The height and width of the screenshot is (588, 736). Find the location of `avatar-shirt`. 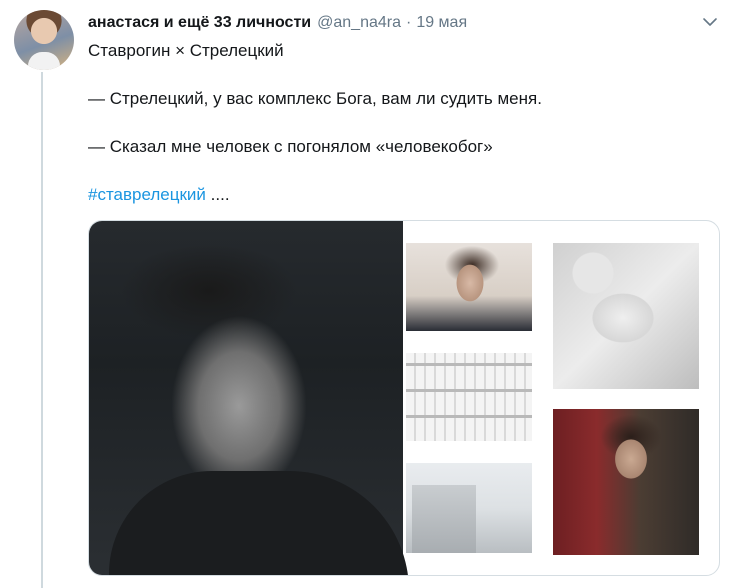

avatar-shirt is located at coordinates (44, 61).